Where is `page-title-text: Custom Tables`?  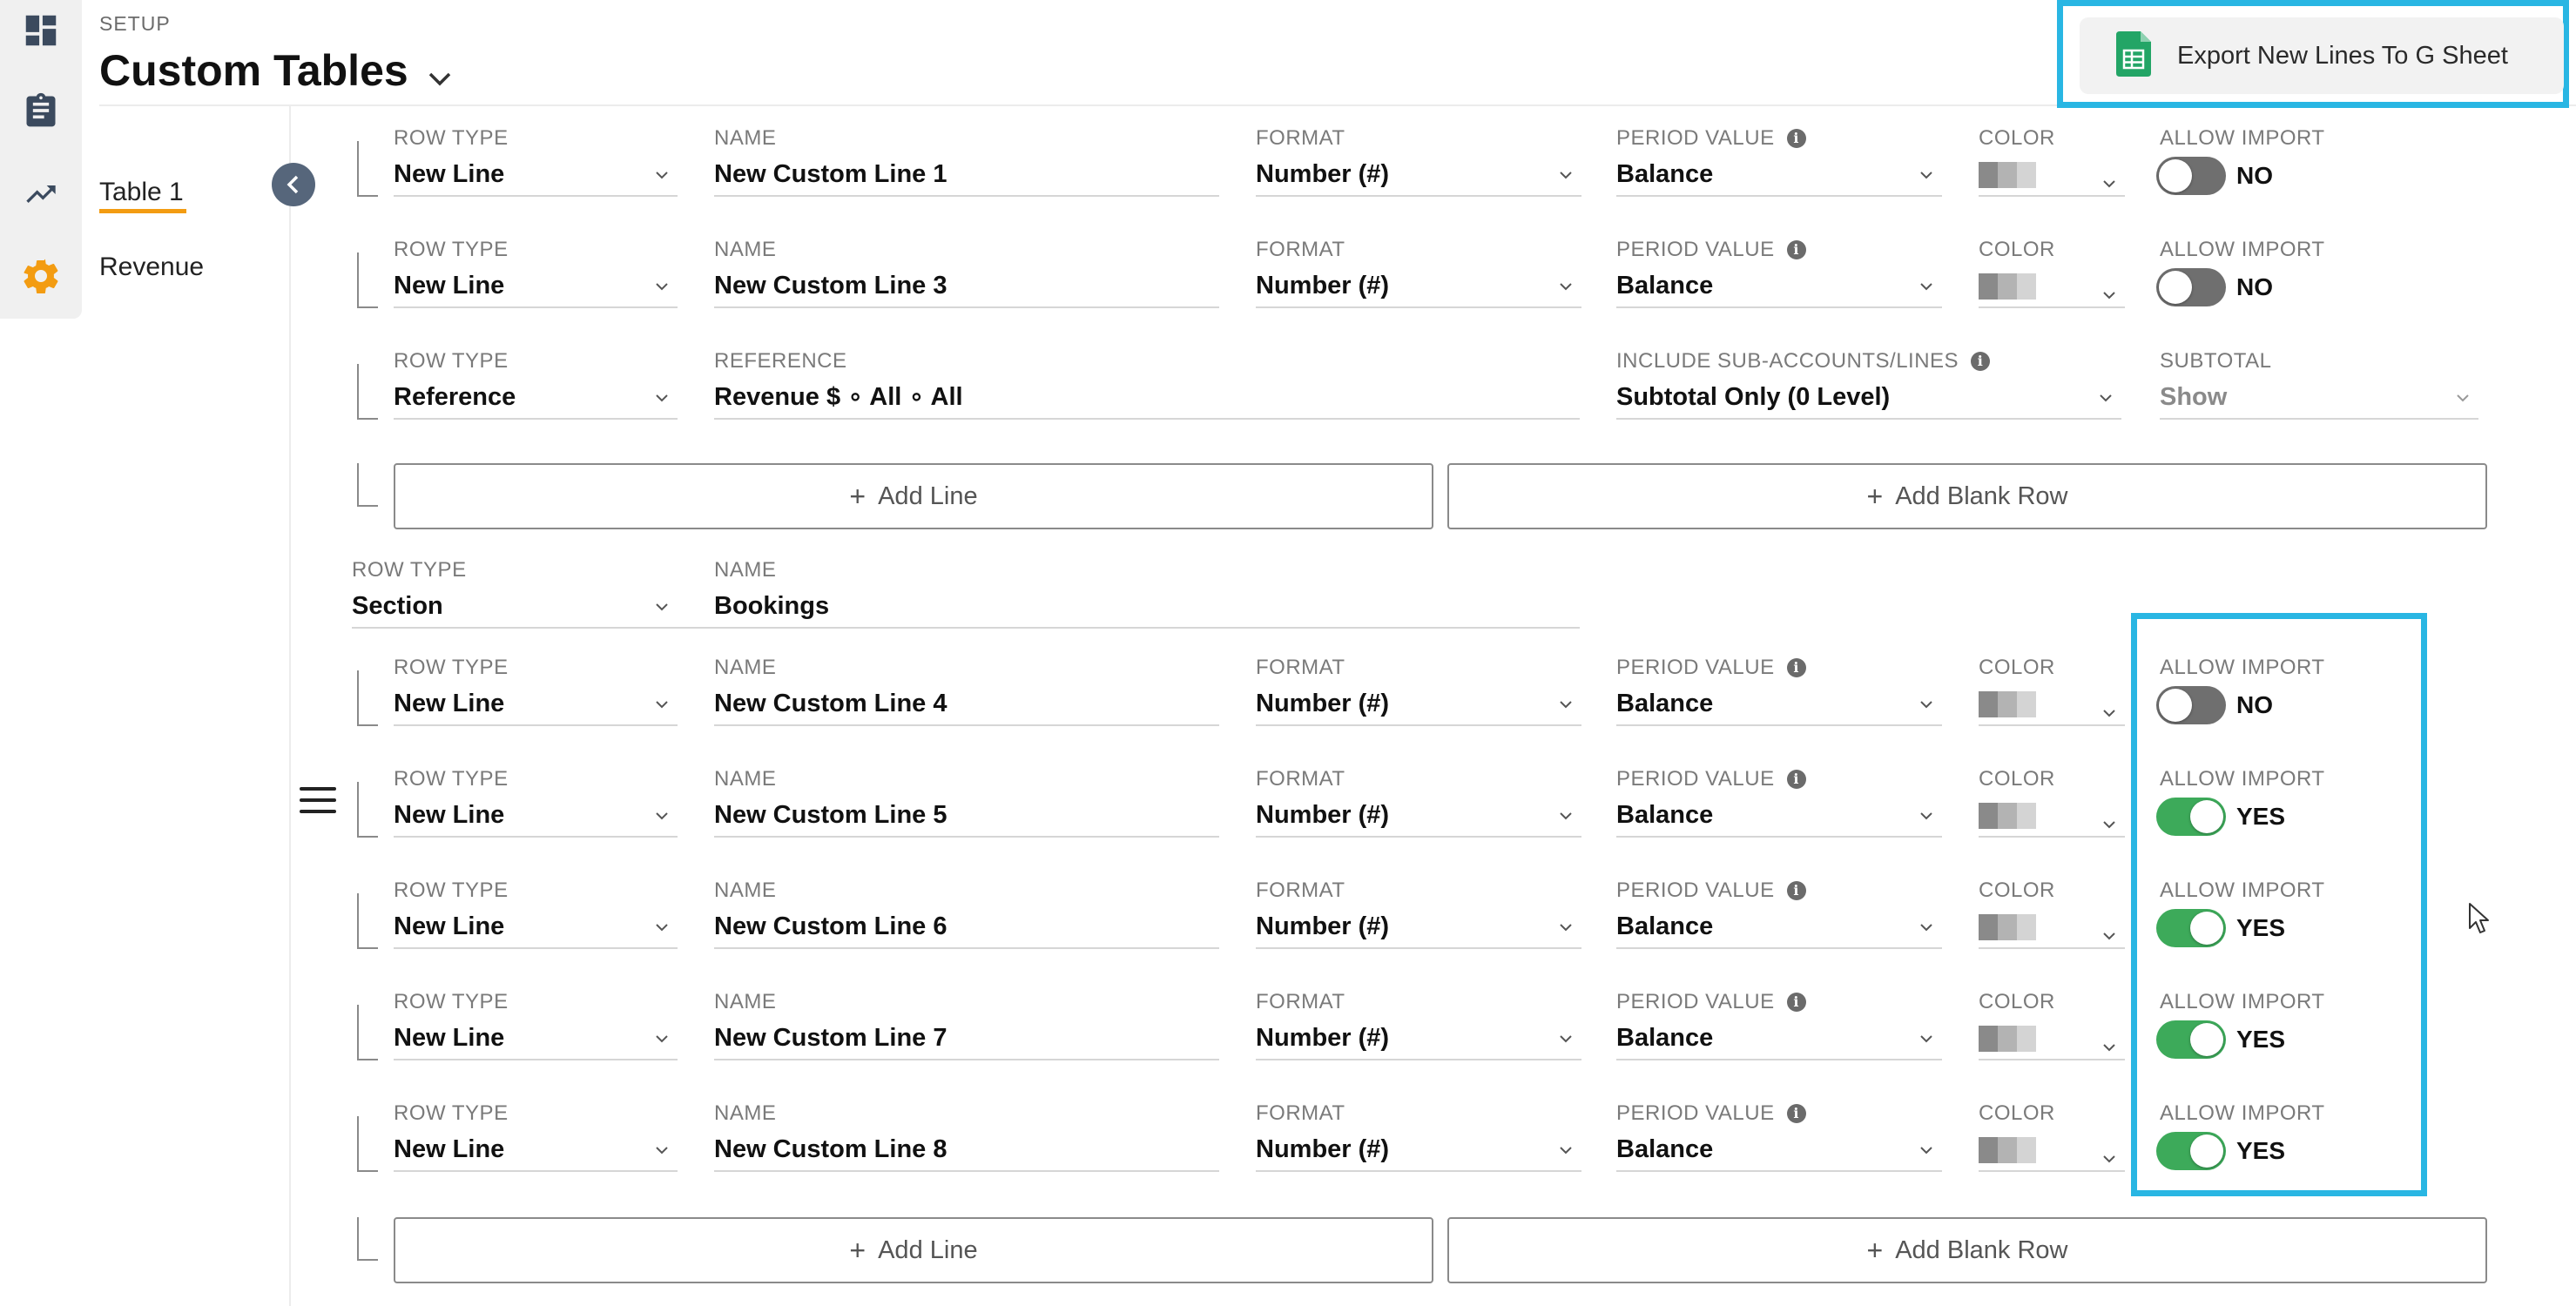 page-title-text: Custom Tables is located at coordinates (254, 70).